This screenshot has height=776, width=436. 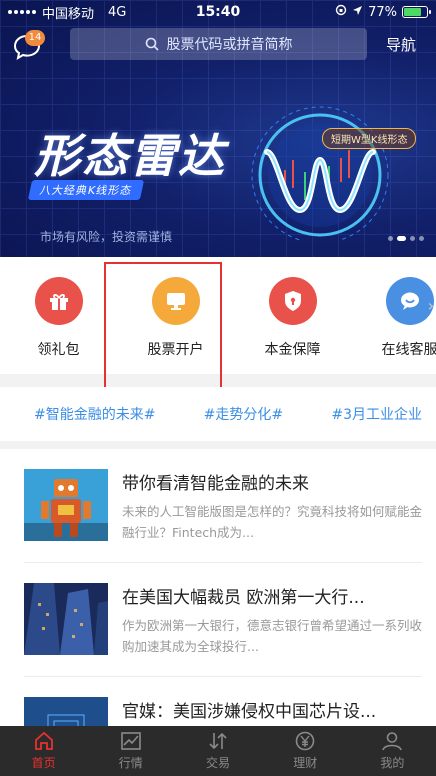 What do you see at coordinates (58, 301) in the screenshot?
I see `gift-icon` at bounding box center [58, 301].